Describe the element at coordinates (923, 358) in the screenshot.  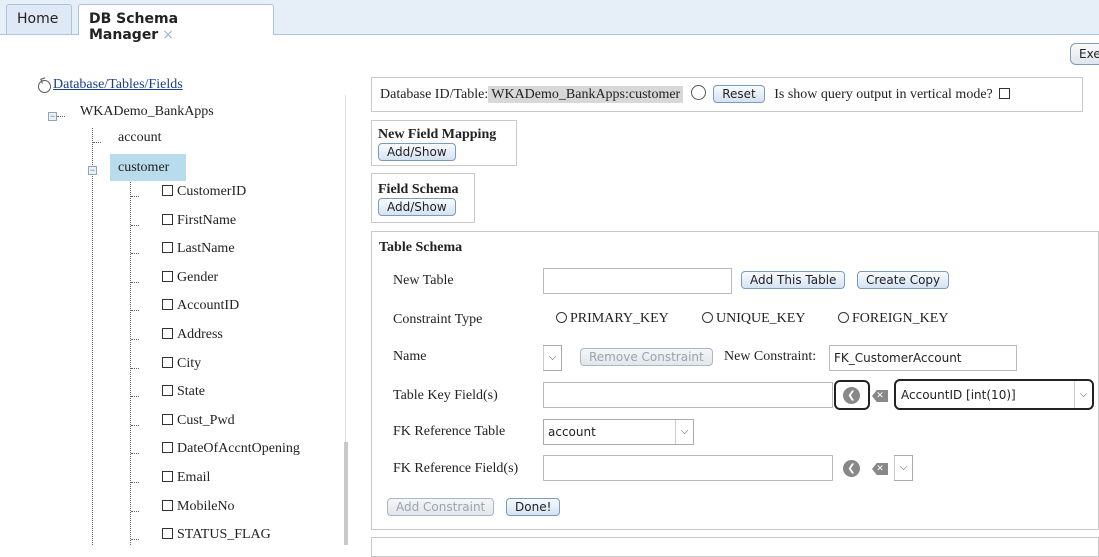
I see `new-constraint-input: FK_CustomerAccount` at that location.